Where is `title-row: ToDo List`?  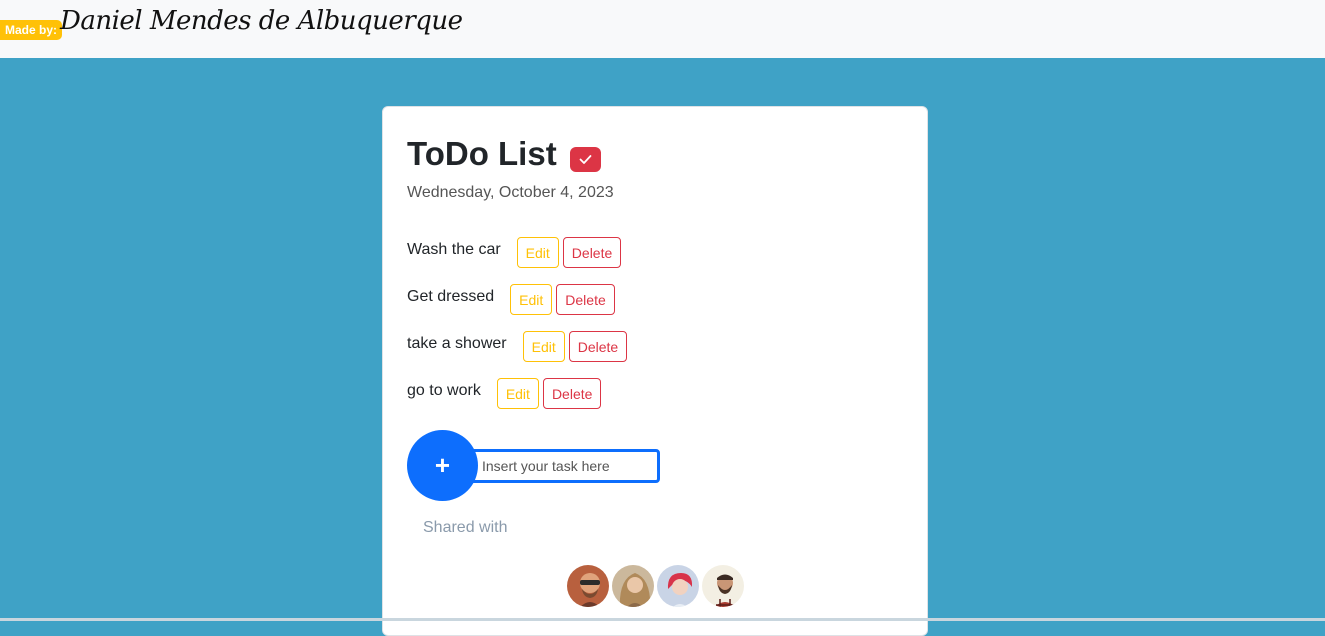
title-row: ToDo List is located at coordinates (504, 154).